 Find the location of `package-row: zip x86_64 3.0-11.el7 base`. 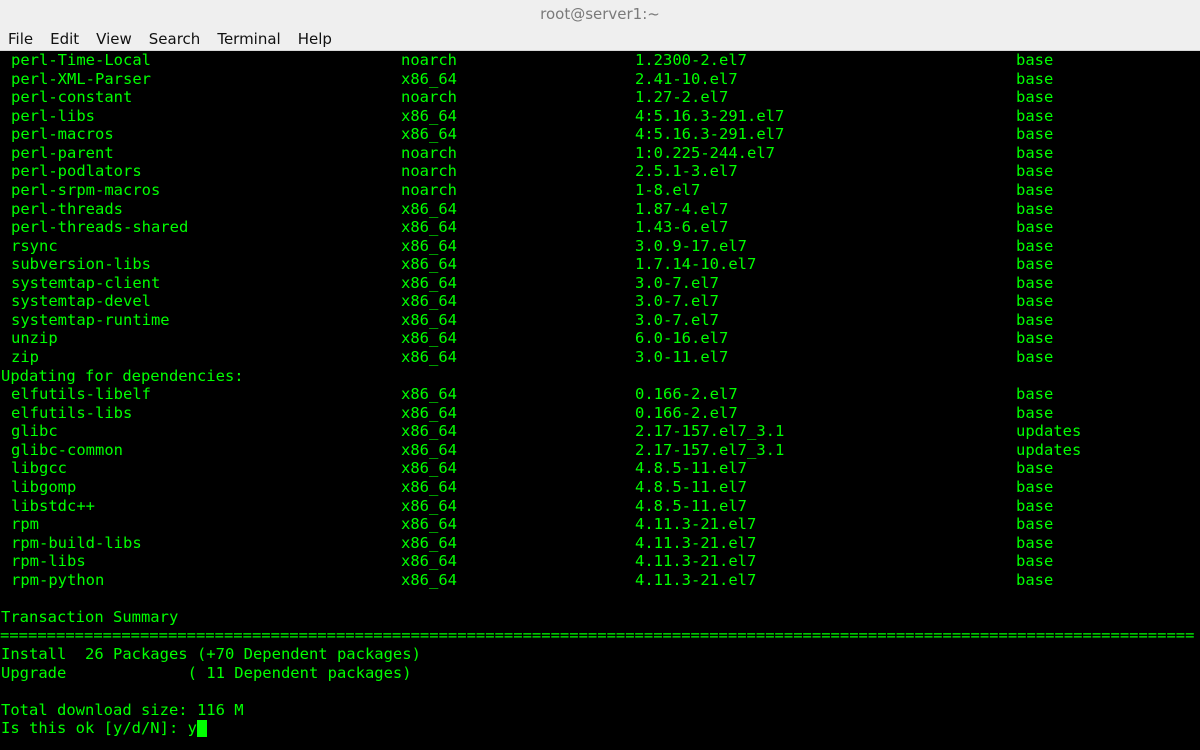

package-row: zip x86_64 3.0-11.el7 base is located at coordinates (600, 357).